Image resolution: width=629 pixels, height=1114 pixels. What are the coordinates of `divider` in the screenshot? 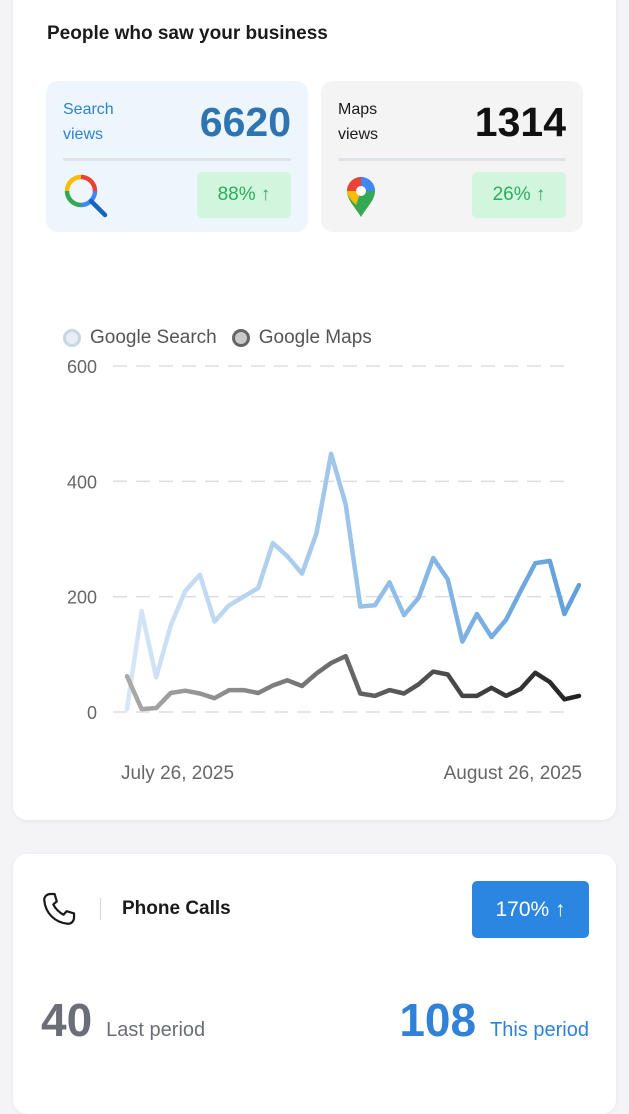 It's located at (100, 909).